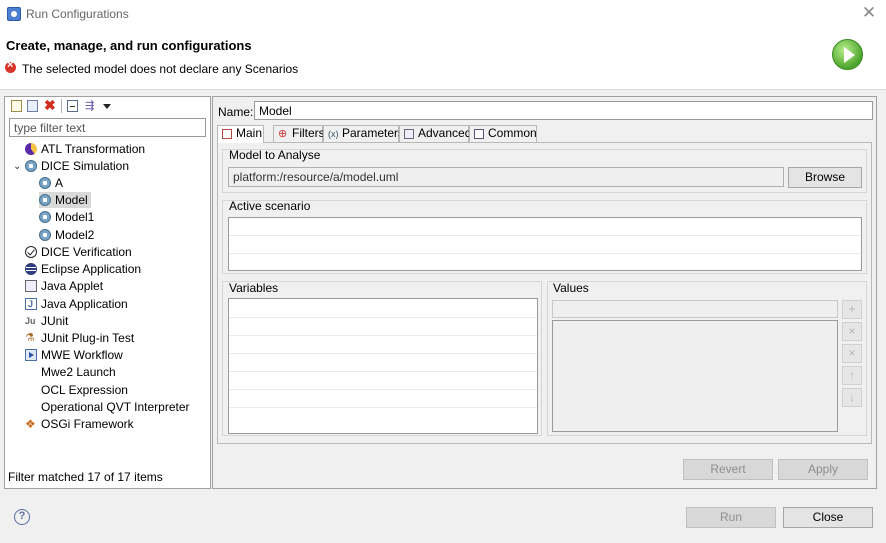 The width and height of the screenshot is (886, 543). Describe the element at coordinates (443, 14) in the screenshot. I see `title-bar: Run Configurations ✕` at that location.